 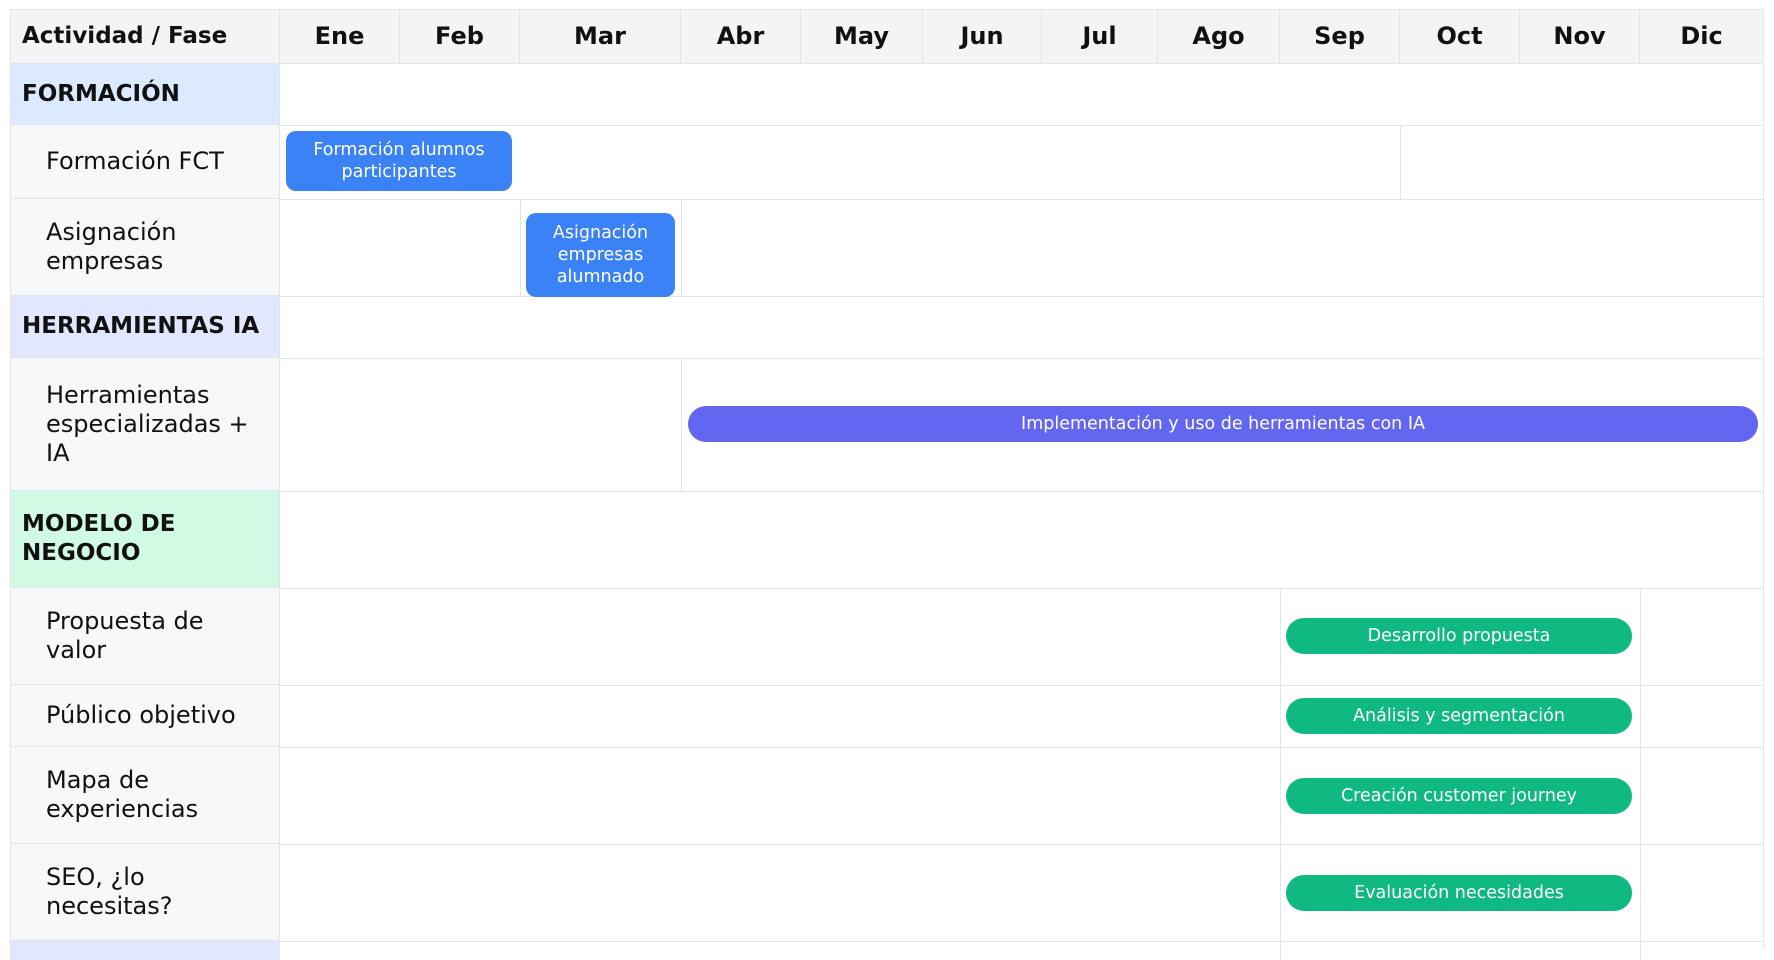 What do you see at coordinates (982, 36) in the screenshot?
I see `header-month-jun: Jun` at bounding box center [982, 36].